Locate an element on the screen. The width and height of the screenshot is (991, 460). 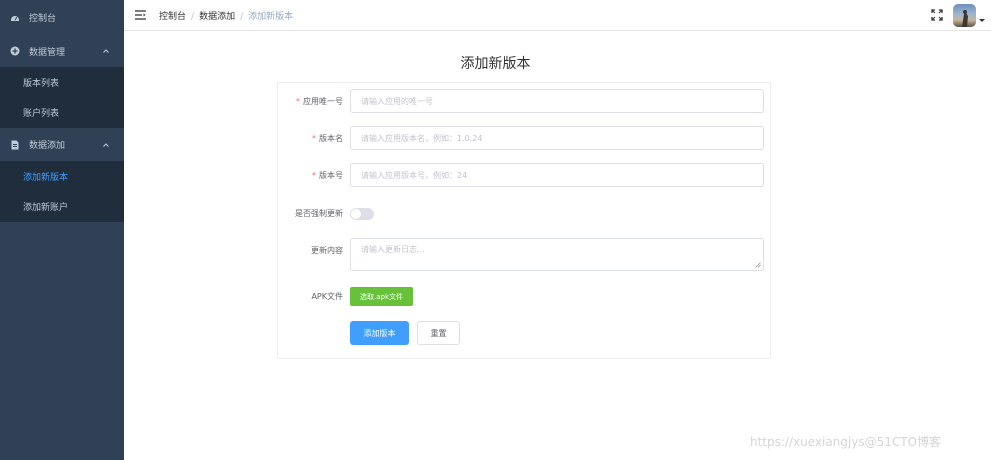
sidebar-item-dashboard: 控制台 is located at coordinates (62, 17).